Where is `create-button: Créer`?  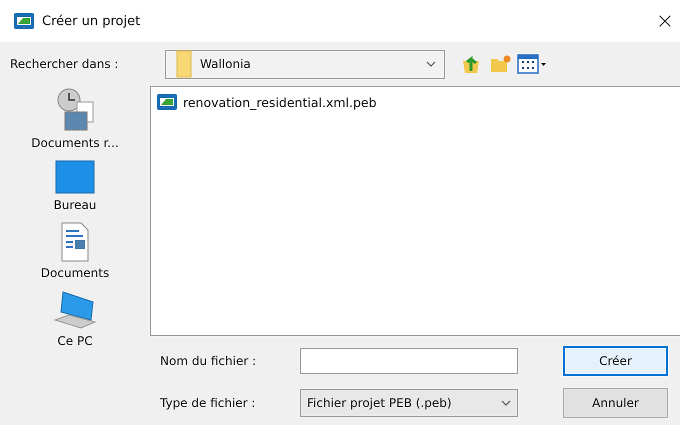
create-button: Créer is located at coordinates (615, 361).